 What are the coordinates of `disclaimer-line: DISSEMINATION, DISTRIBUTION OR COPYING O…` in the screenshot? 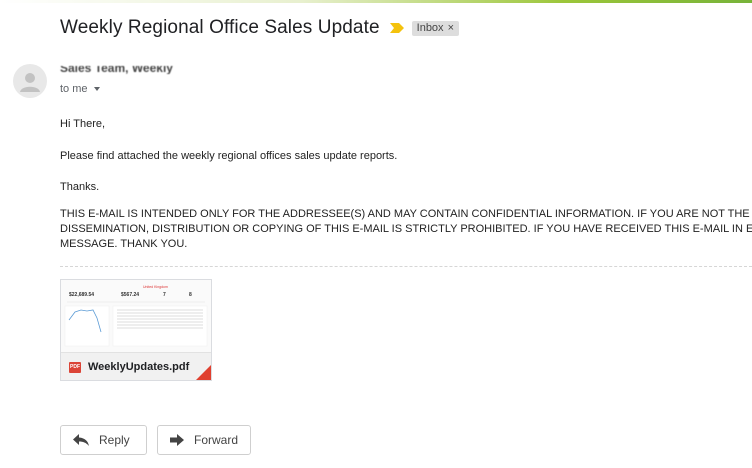 It's located at (406, 229).